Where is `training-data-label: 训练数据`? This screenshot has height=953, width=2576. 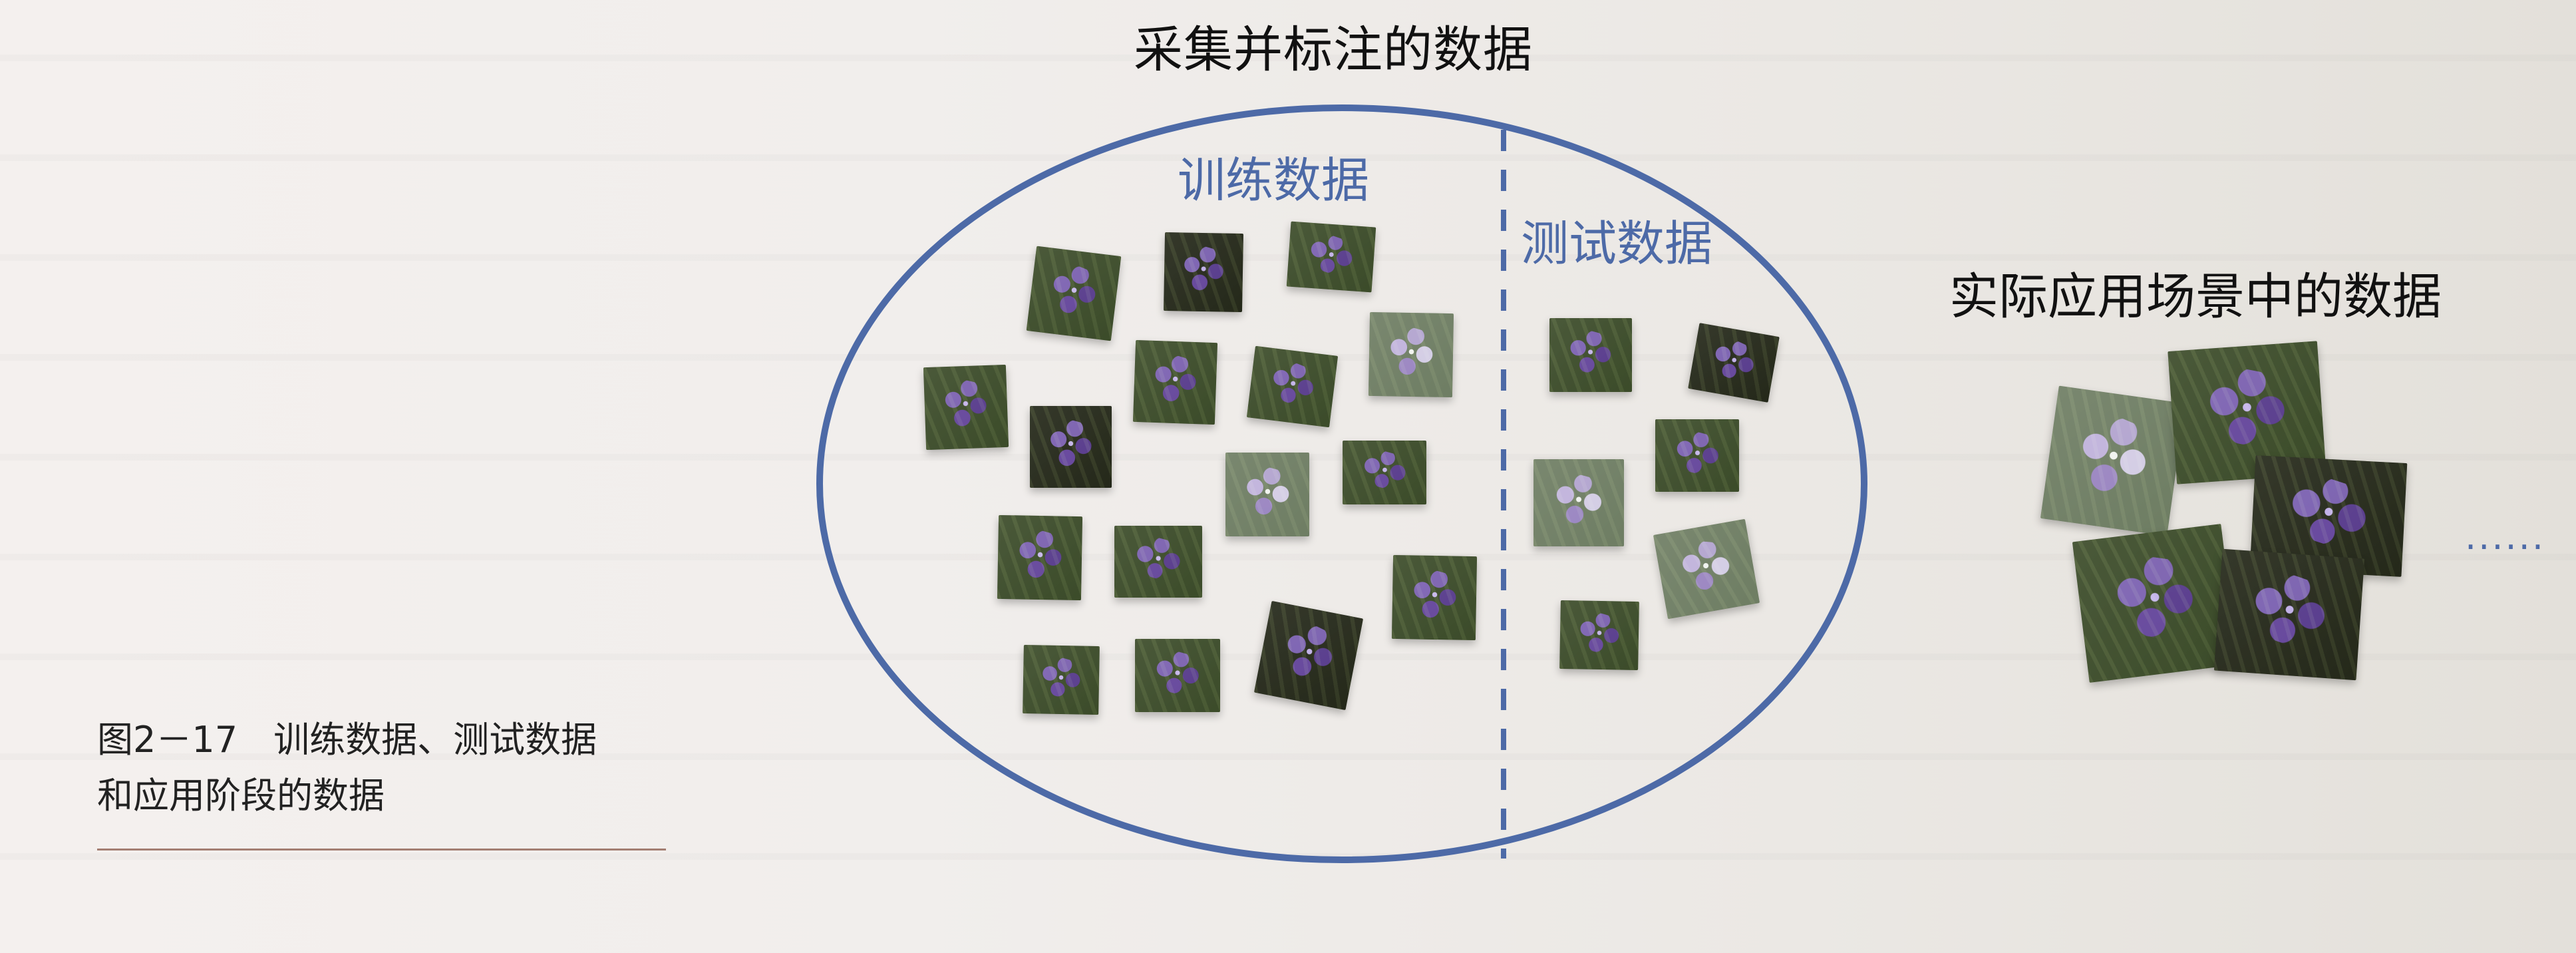 training-data-label: 训练数据 is located at coordinates (1274, 180).